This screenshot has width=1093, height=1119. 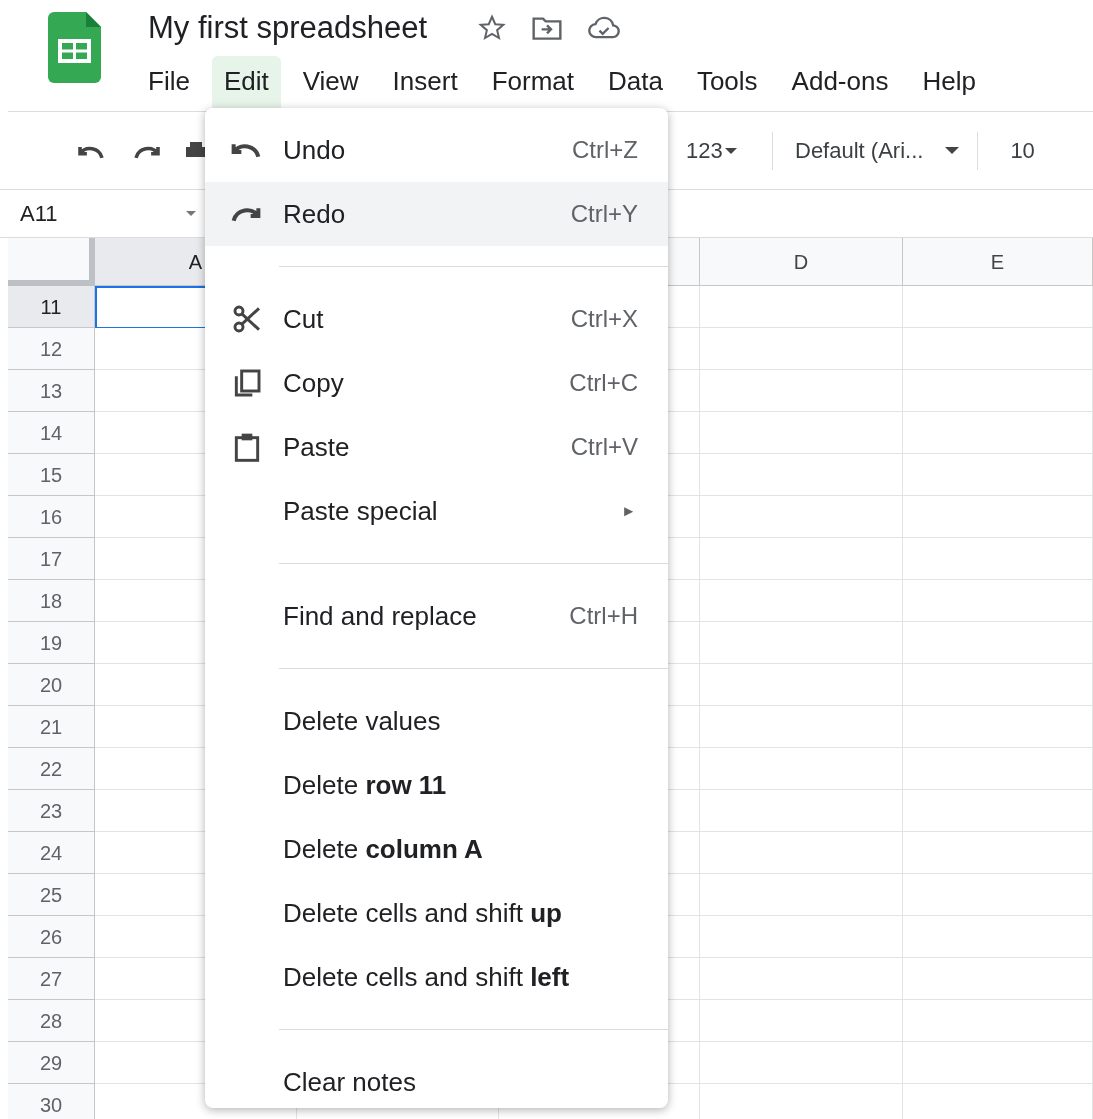 I want to click on menu-item: Delete values, so click(x=436, y=721).